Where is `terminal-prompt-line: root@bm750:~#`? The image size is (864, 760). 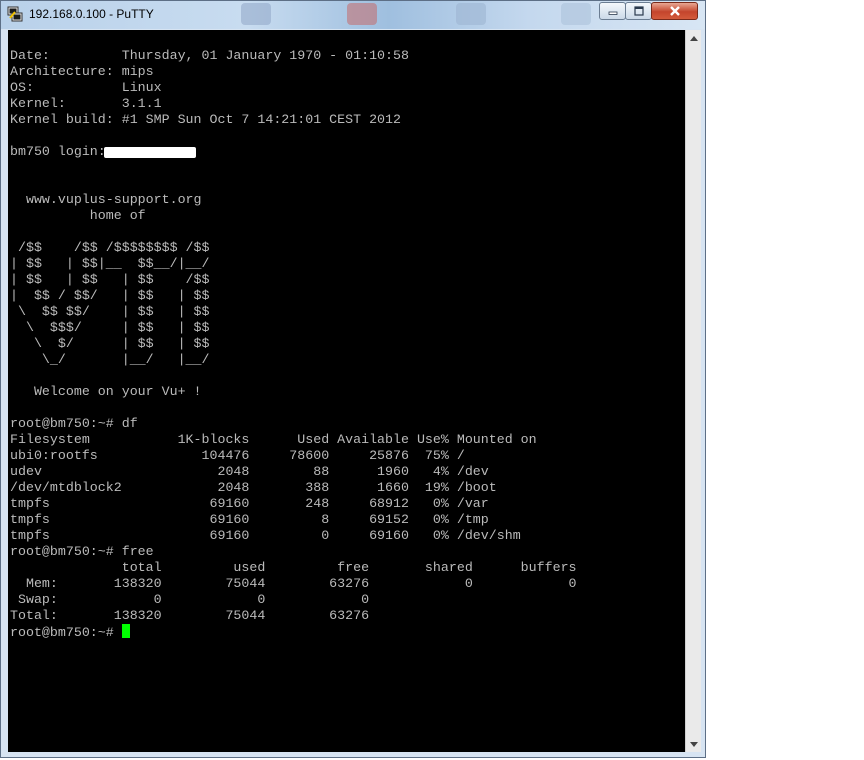
terminal-prompt-line: root@bm750:~# is located at coordinates (293, 632).